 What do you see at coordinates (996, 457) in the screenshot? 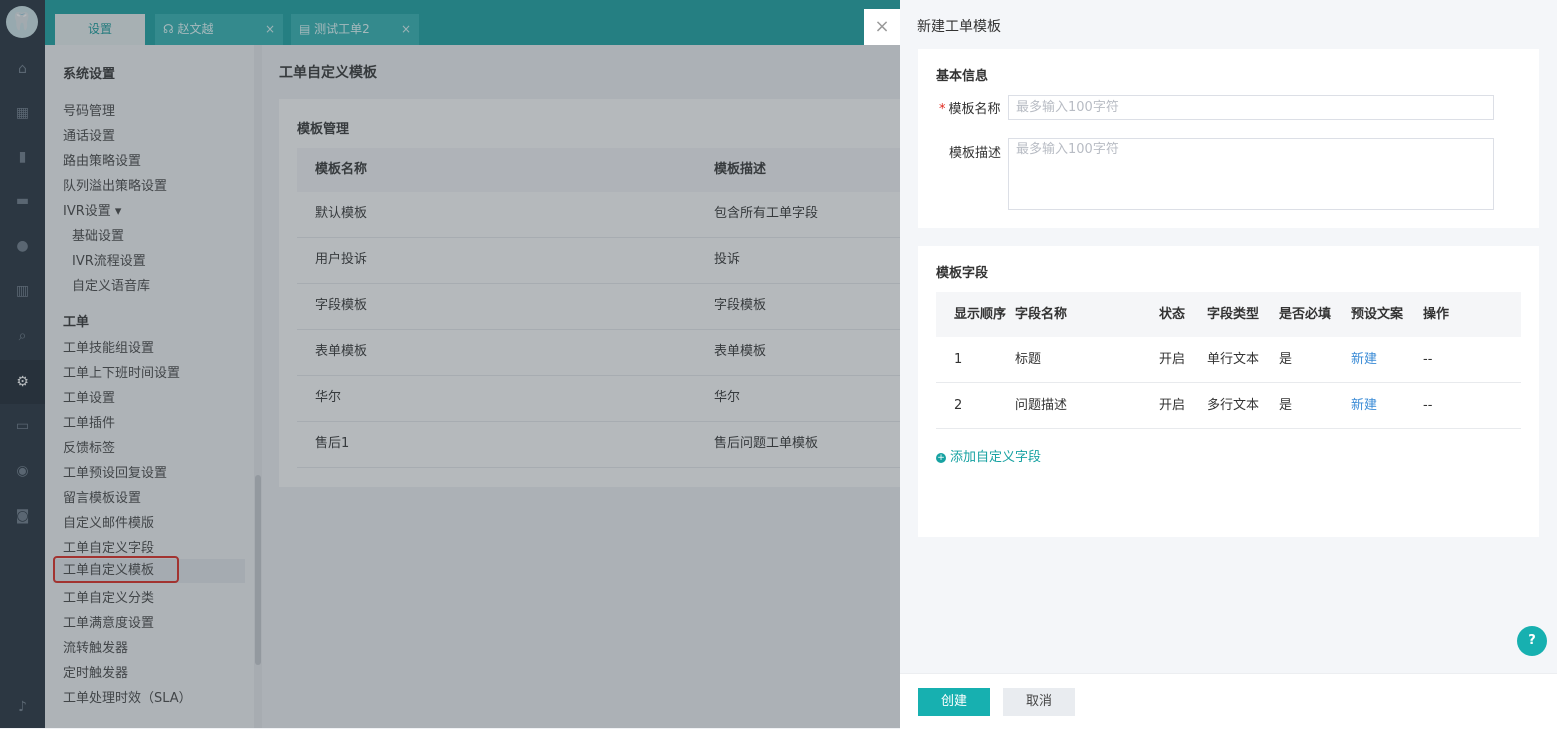
I see `add-field-label: 添加自定义字段` at bounding box center [996, 457].